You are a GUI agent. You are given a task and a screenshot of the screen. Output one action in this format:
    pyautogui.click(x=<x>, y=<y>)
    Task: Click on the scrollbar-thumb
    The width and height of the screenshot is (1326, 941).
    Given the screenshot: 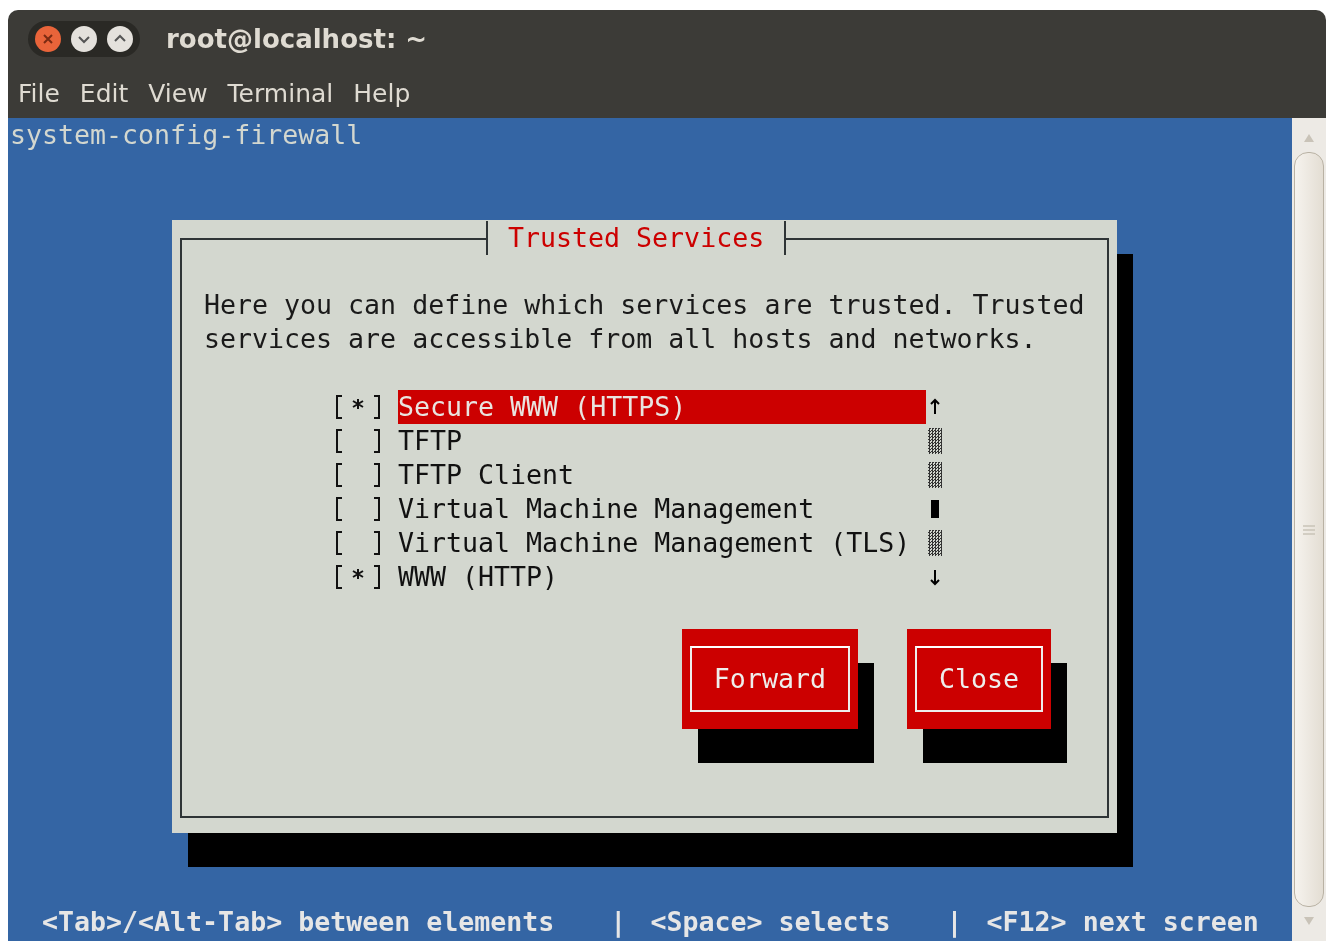 What is the action you would take?
    pyautogui.click(x=1309, y=529)
    